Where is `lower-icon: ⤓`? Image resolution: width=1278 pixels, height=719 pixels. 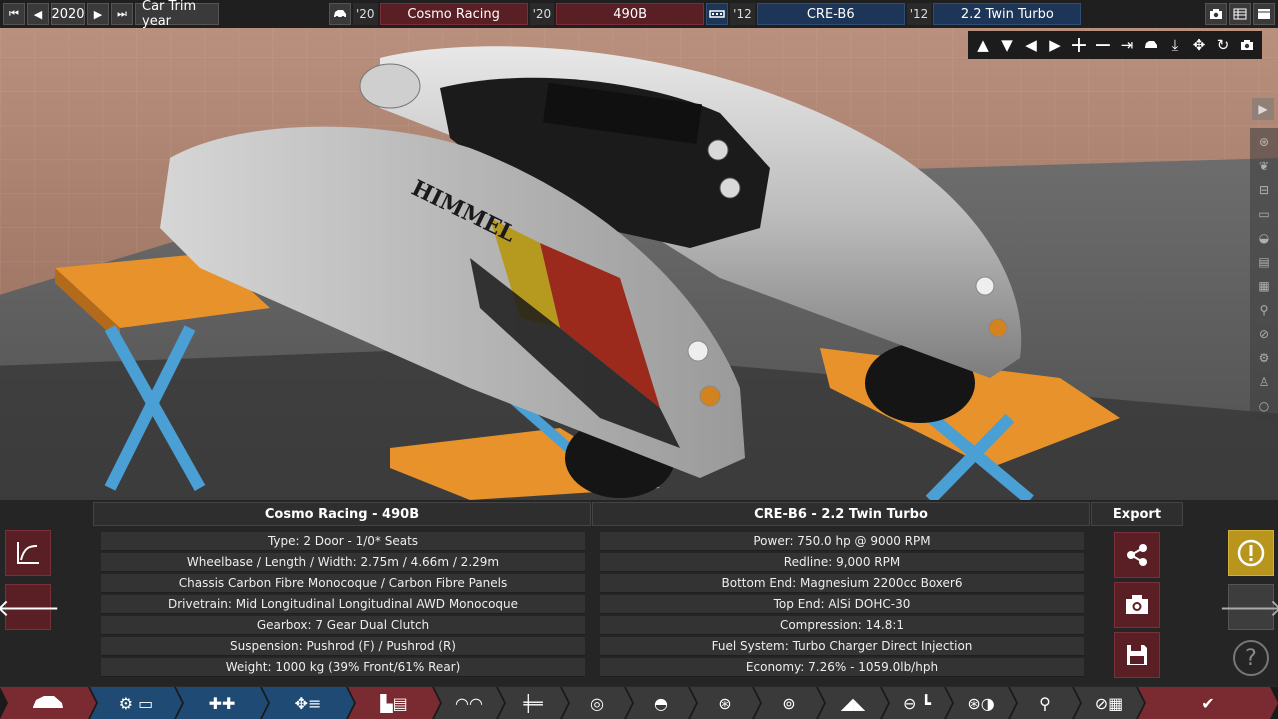 lower-icon: ⤓ is located at coordinates (1175, 45).